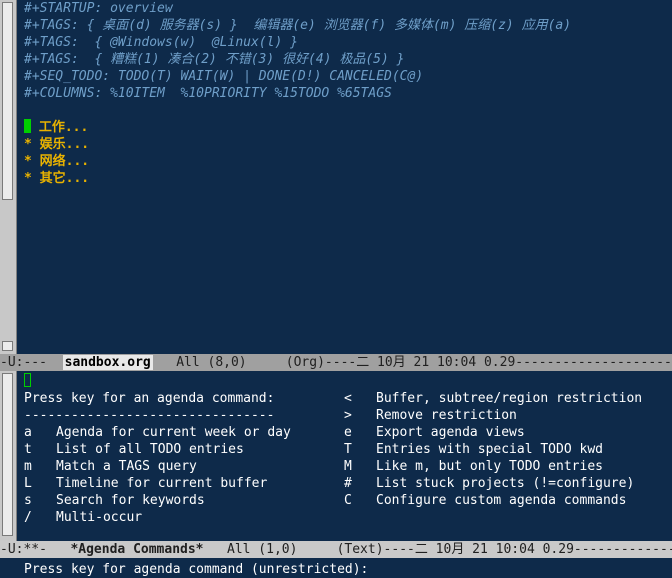 This screenshot has height=578, width=672. What do you see at coordinates (509, 398) in the screenshot?
I see `agenda-label-restriction: Buffer, subtree/region restriction` at bounding box center [509, 398].